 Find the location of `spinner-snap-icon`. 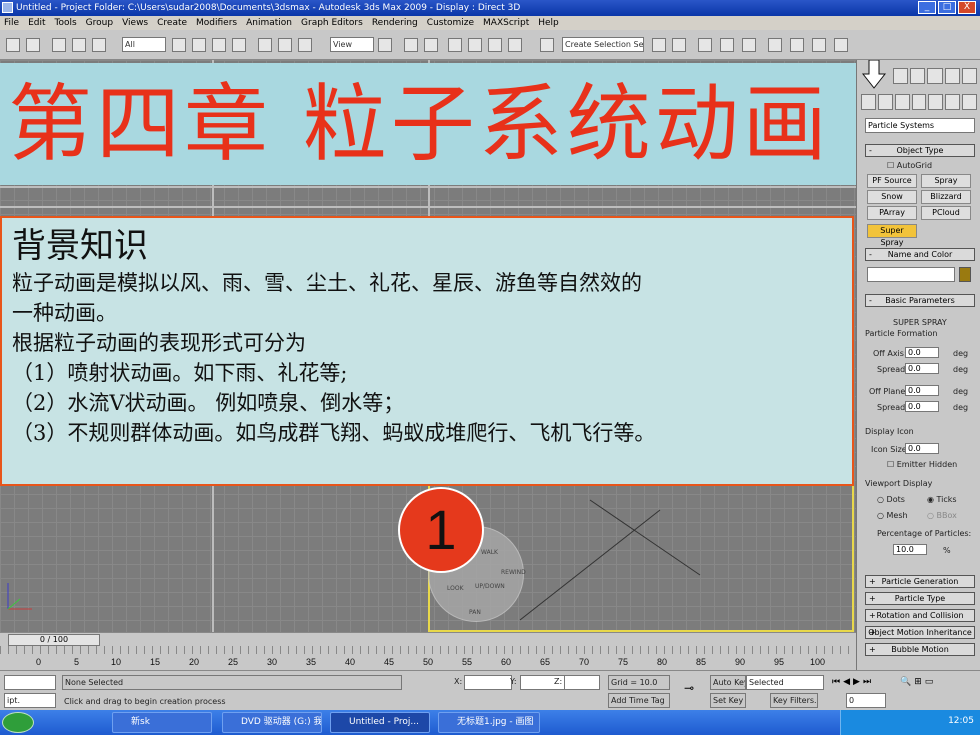

spinner-snap-icon is located at coordinates (515, 45).